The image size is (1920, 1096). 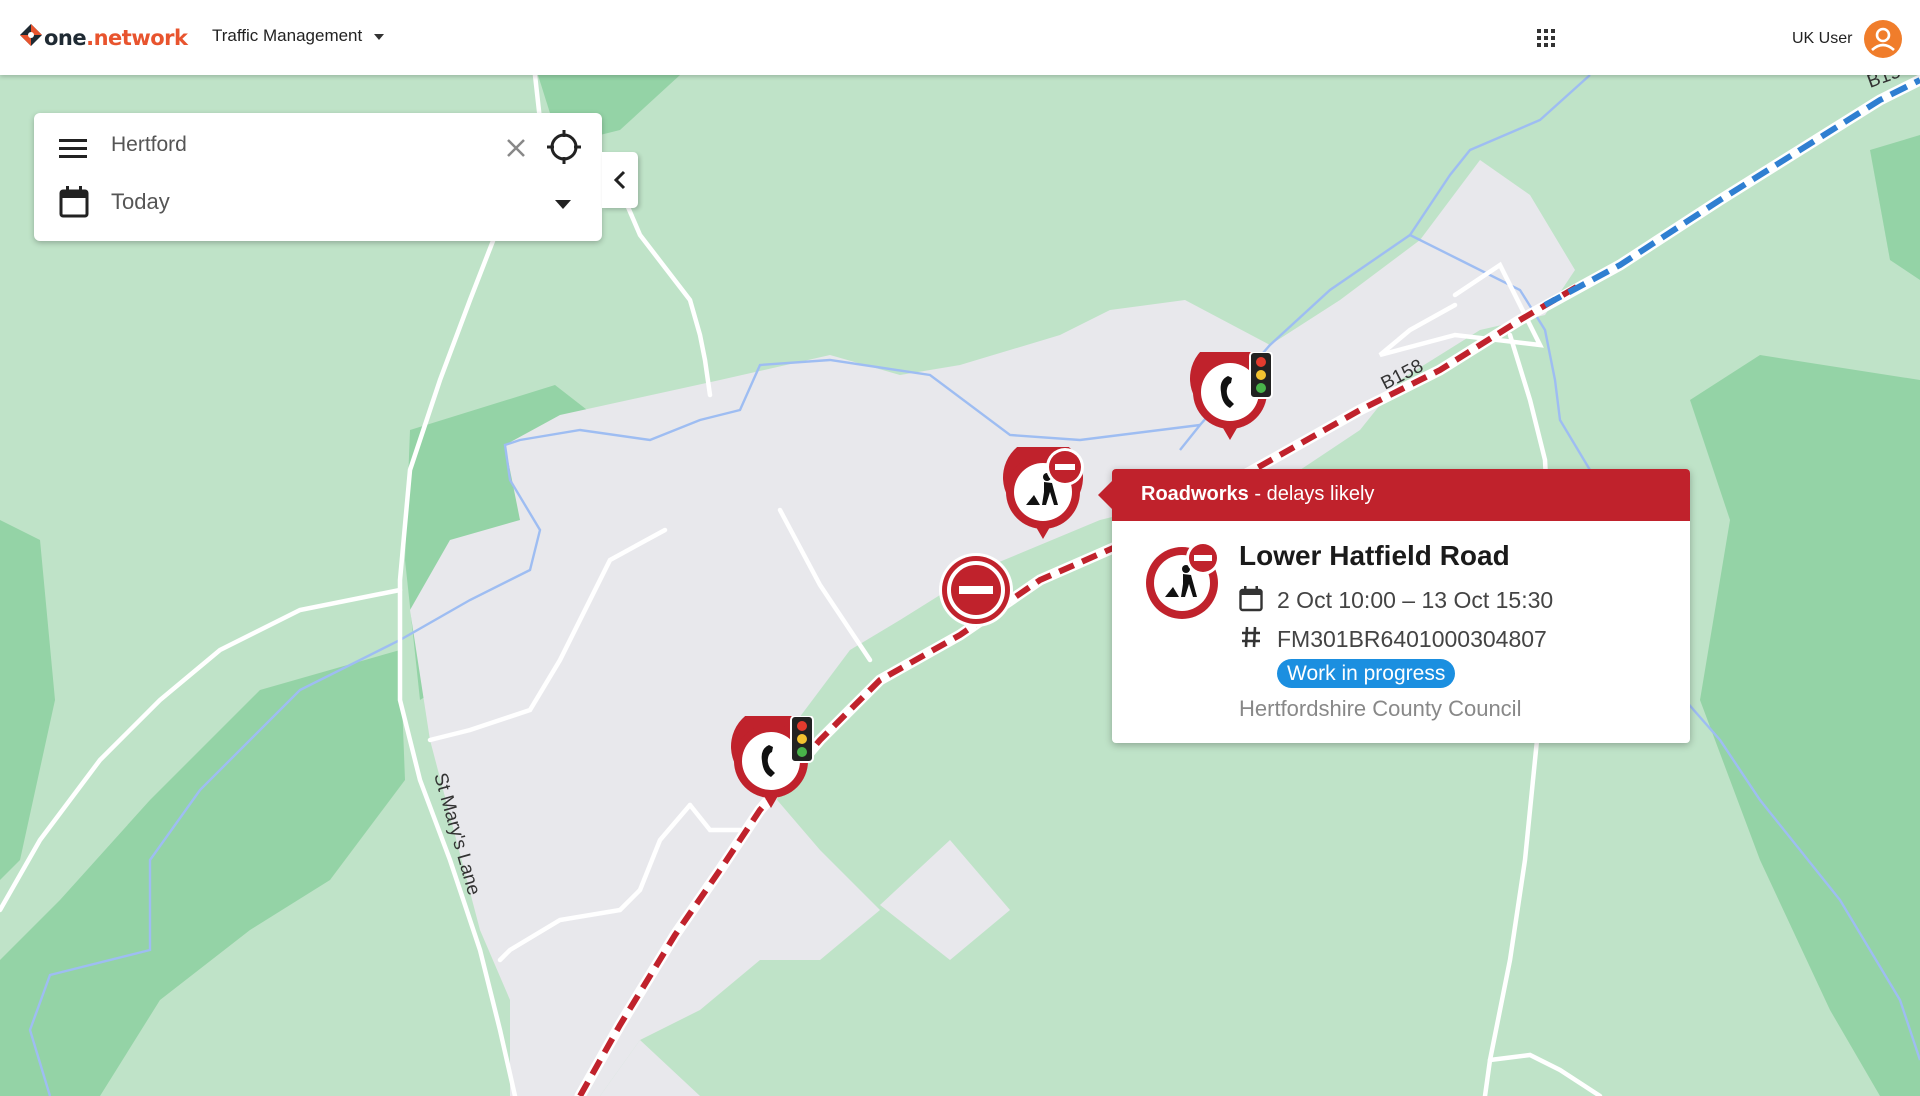 What do you see at coordinates (1380, 708) in the screenshot?
I see `popup-organisation: Hertfordshire County Council` at bounding box center [1380, 708].